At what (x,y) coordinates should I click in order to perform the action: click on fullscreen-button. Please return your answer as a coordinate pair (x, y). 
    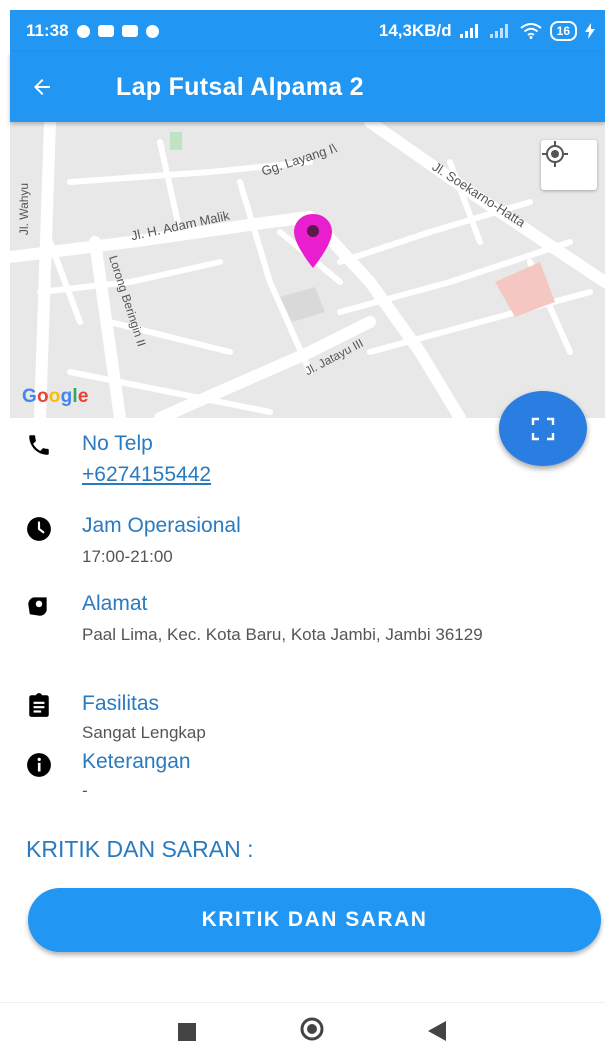
    Looking at the image, I should click on (543, 428).